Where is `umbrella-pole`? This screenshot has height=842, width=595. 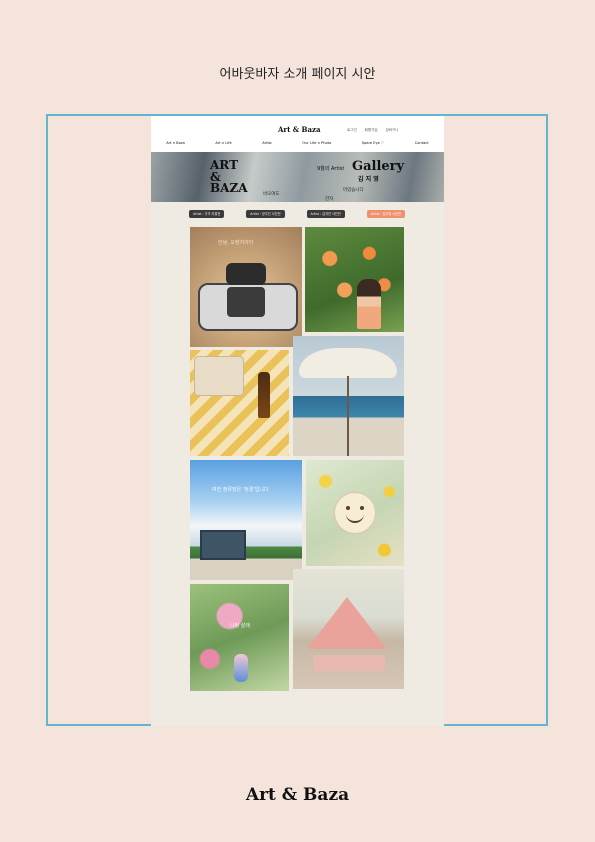
umbrella-pole is located at coordinates (348, 416).